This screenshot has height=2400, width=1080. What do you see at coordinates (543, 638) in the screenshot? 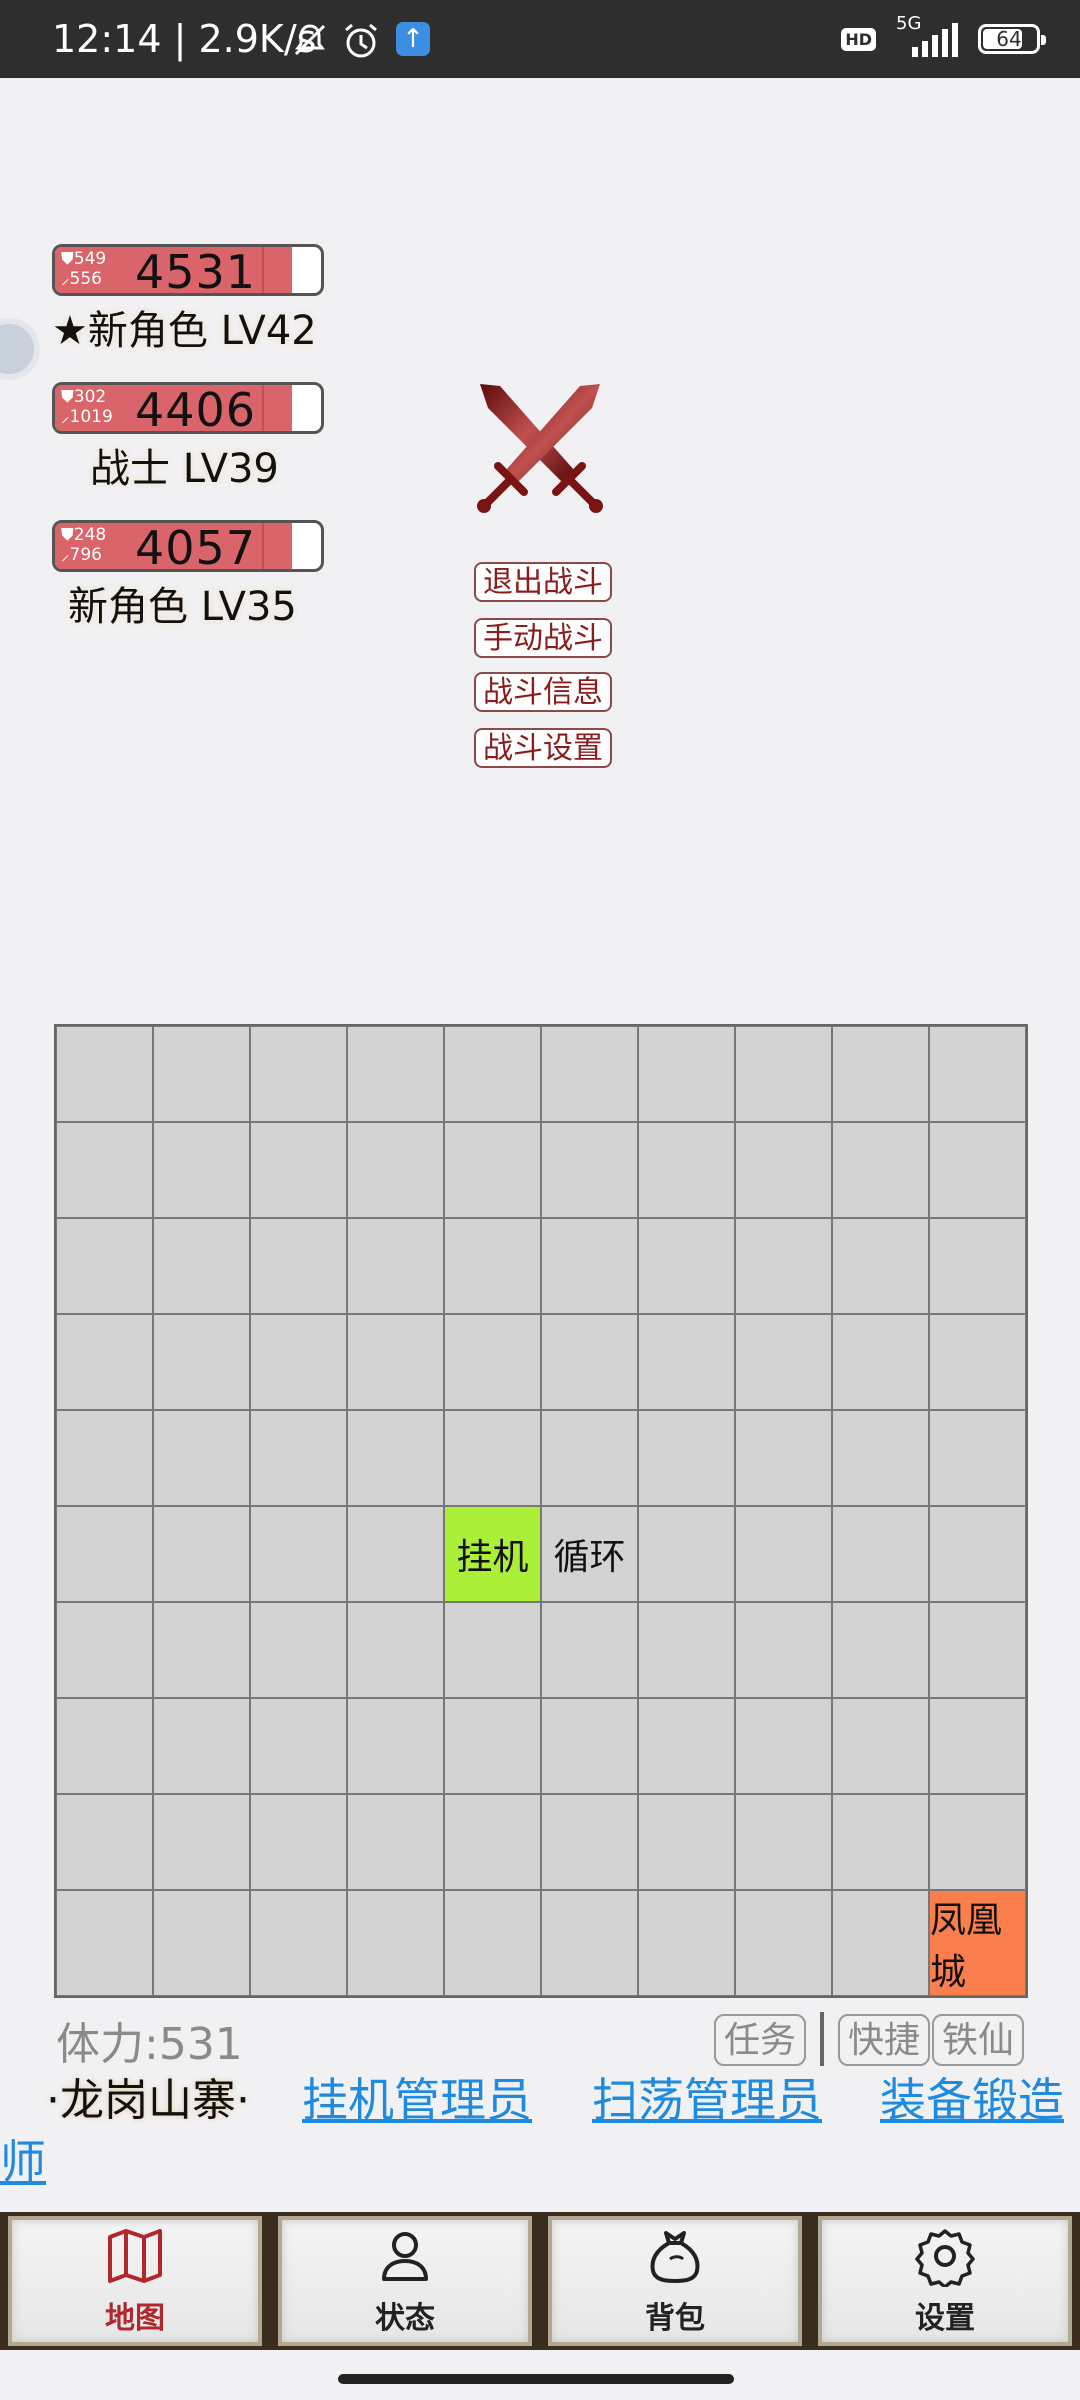
I see `manual-battle-button: 手动战斗` at bounding box center [543, 638].